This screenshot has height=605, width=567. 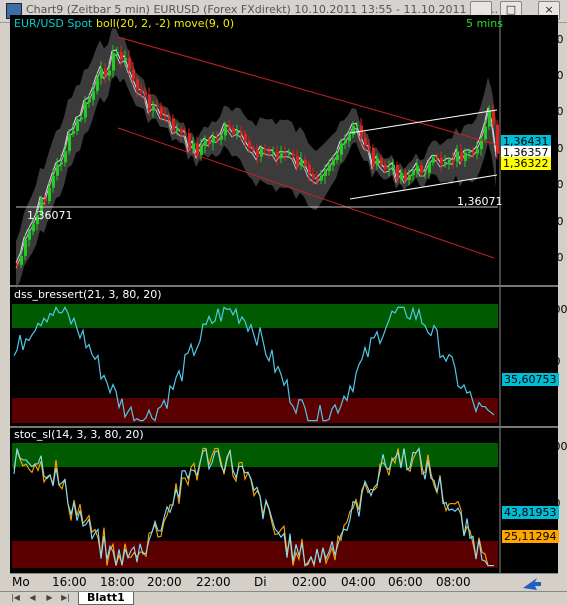 What do you see at coordinates (21, 582) in the screenshot?
I see `x-tick: Mo` at bounding box center [21, 582].